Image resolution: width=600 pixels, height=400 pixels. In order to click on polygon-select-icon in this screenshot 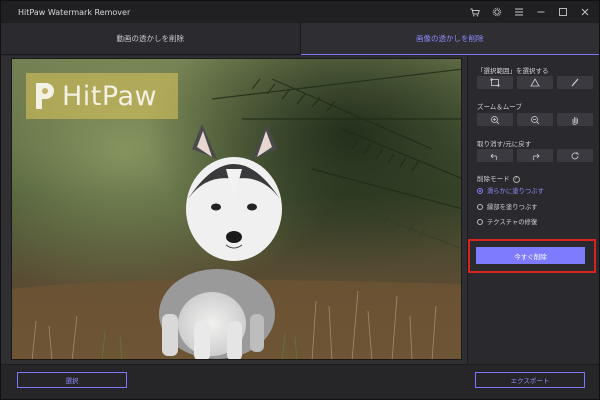, I will do `click(535, 82)`.